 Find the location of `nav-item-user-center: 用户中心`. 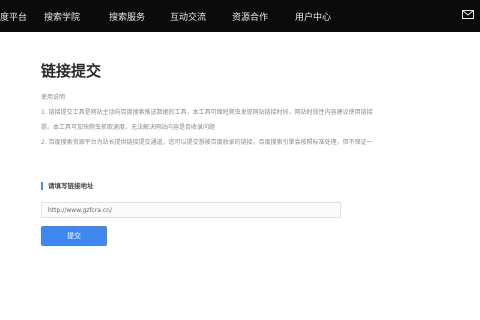

nav-item-user-center: 用户中心 is located at coordinates (313, 16).